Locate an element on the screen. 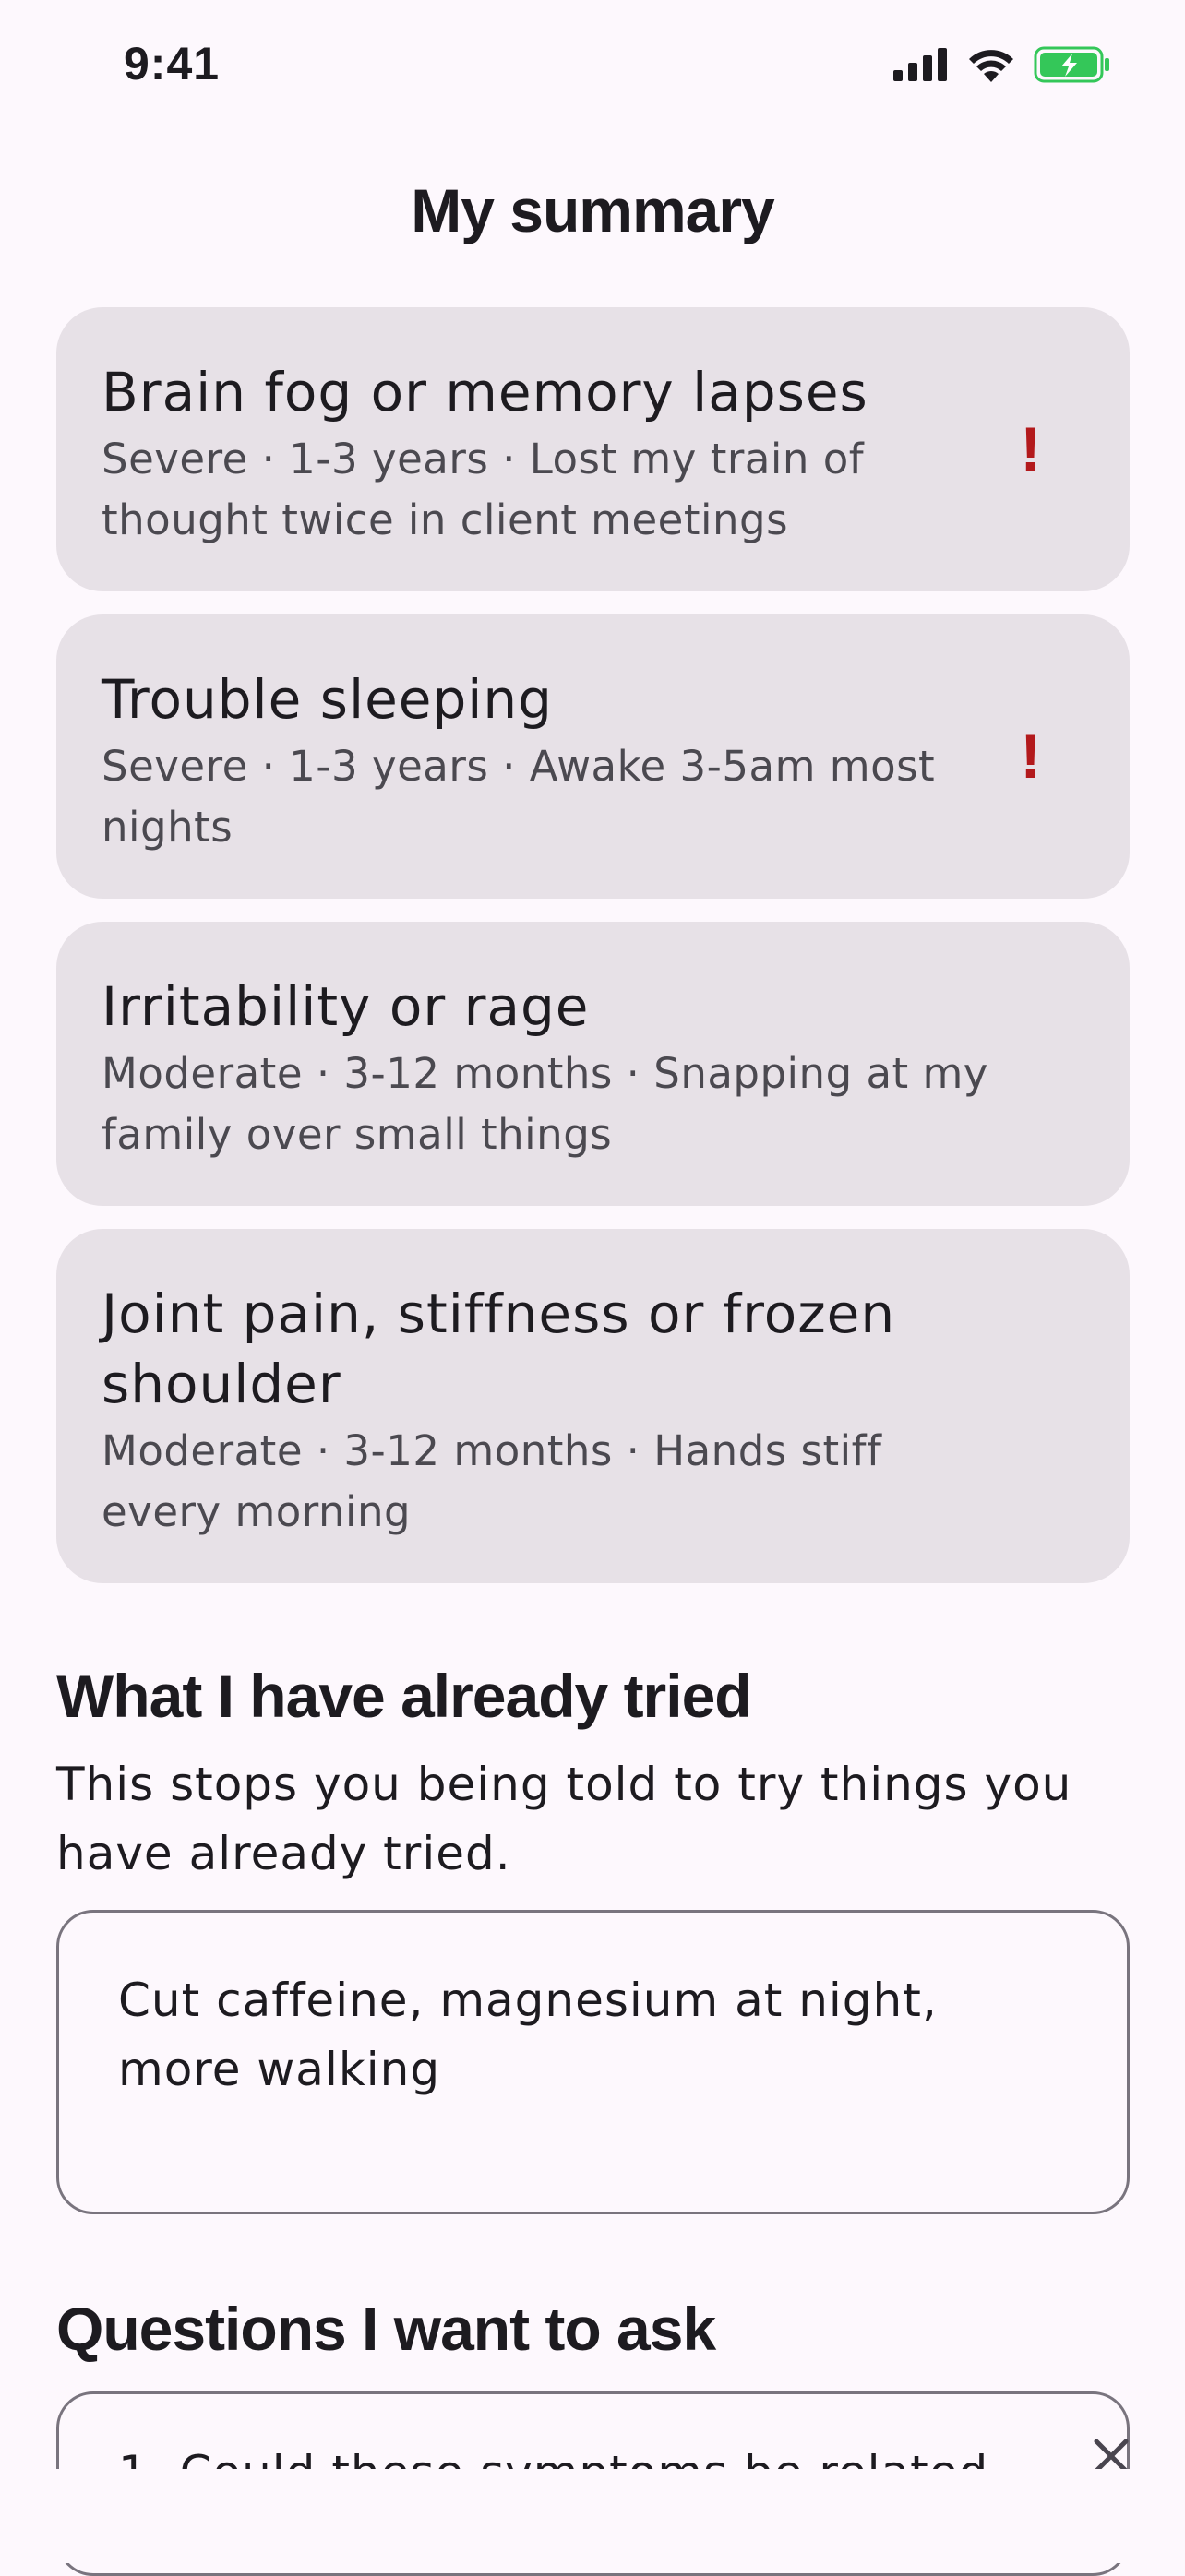 This screenshot has height=2576, width=1185. questions-heading: Questions I want to ask is located at coordinates (386, 2329).